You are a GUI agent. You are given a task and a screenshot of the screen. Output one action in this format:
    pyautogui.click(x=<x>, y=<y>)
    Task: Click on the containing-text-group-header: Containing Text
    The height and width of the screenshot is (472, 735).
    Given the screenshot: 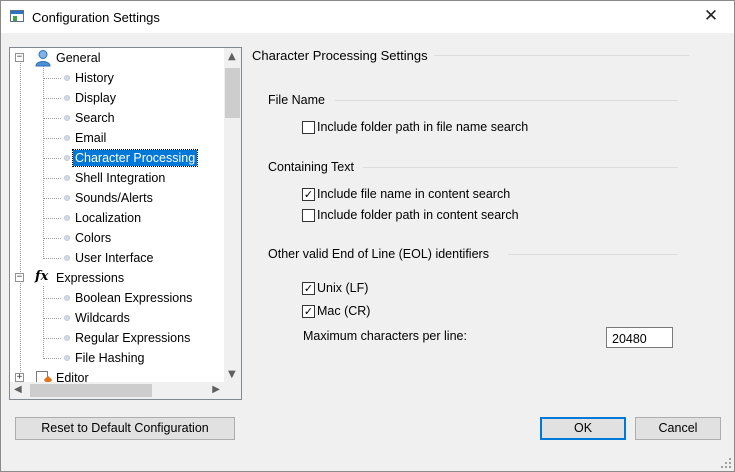 What is the action you would take?
    pyautogui.click(x=311, y=167)
    